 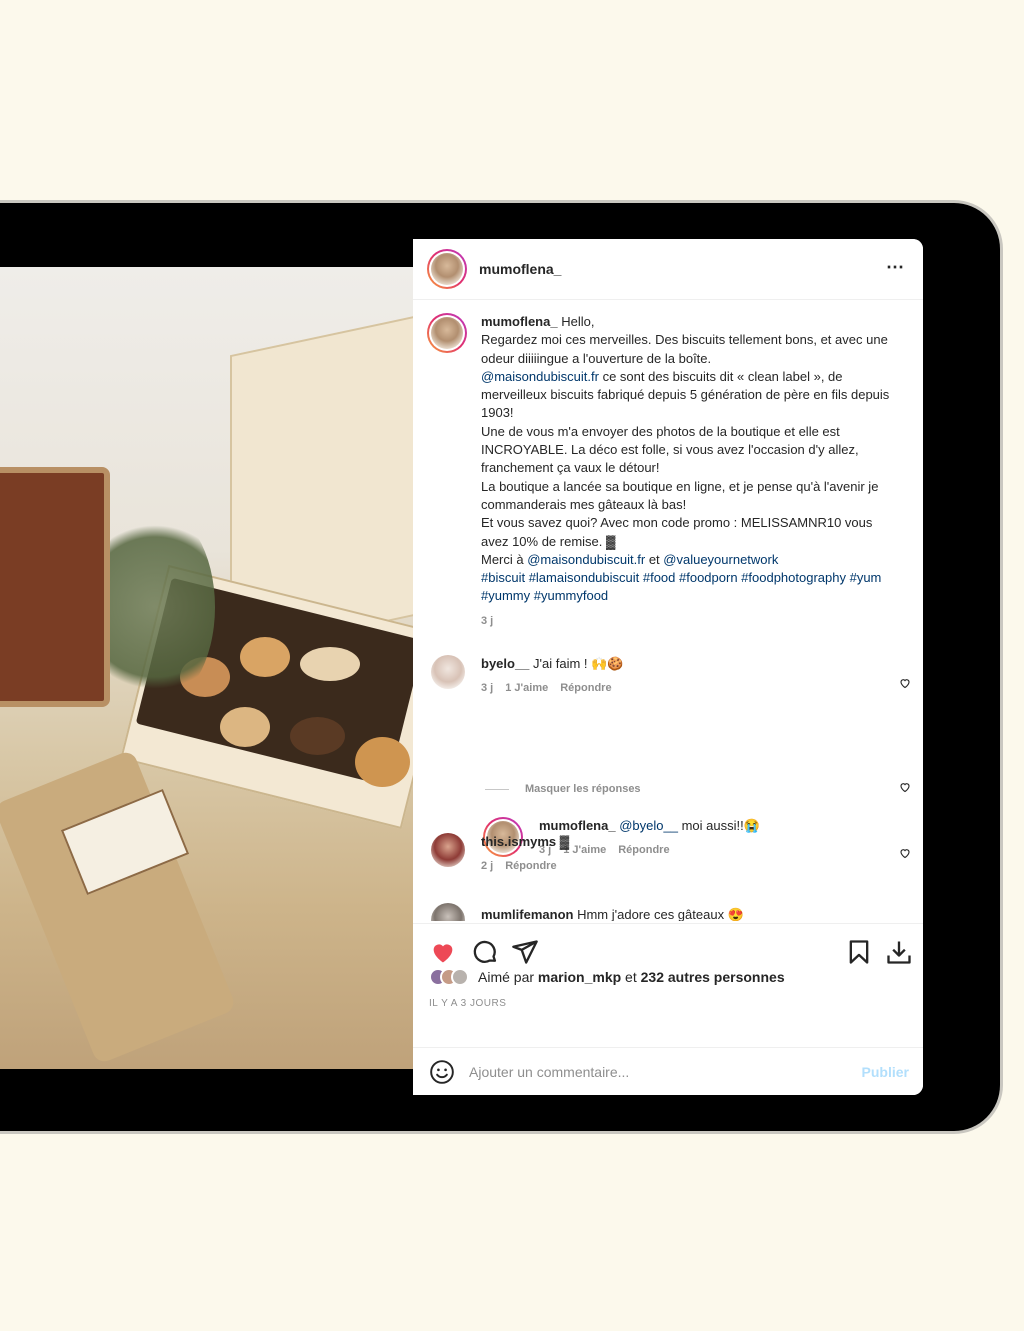 I want to click on comment-item: this.ismyms ▓ 2 j Répondre, so click(x=676, y=854).